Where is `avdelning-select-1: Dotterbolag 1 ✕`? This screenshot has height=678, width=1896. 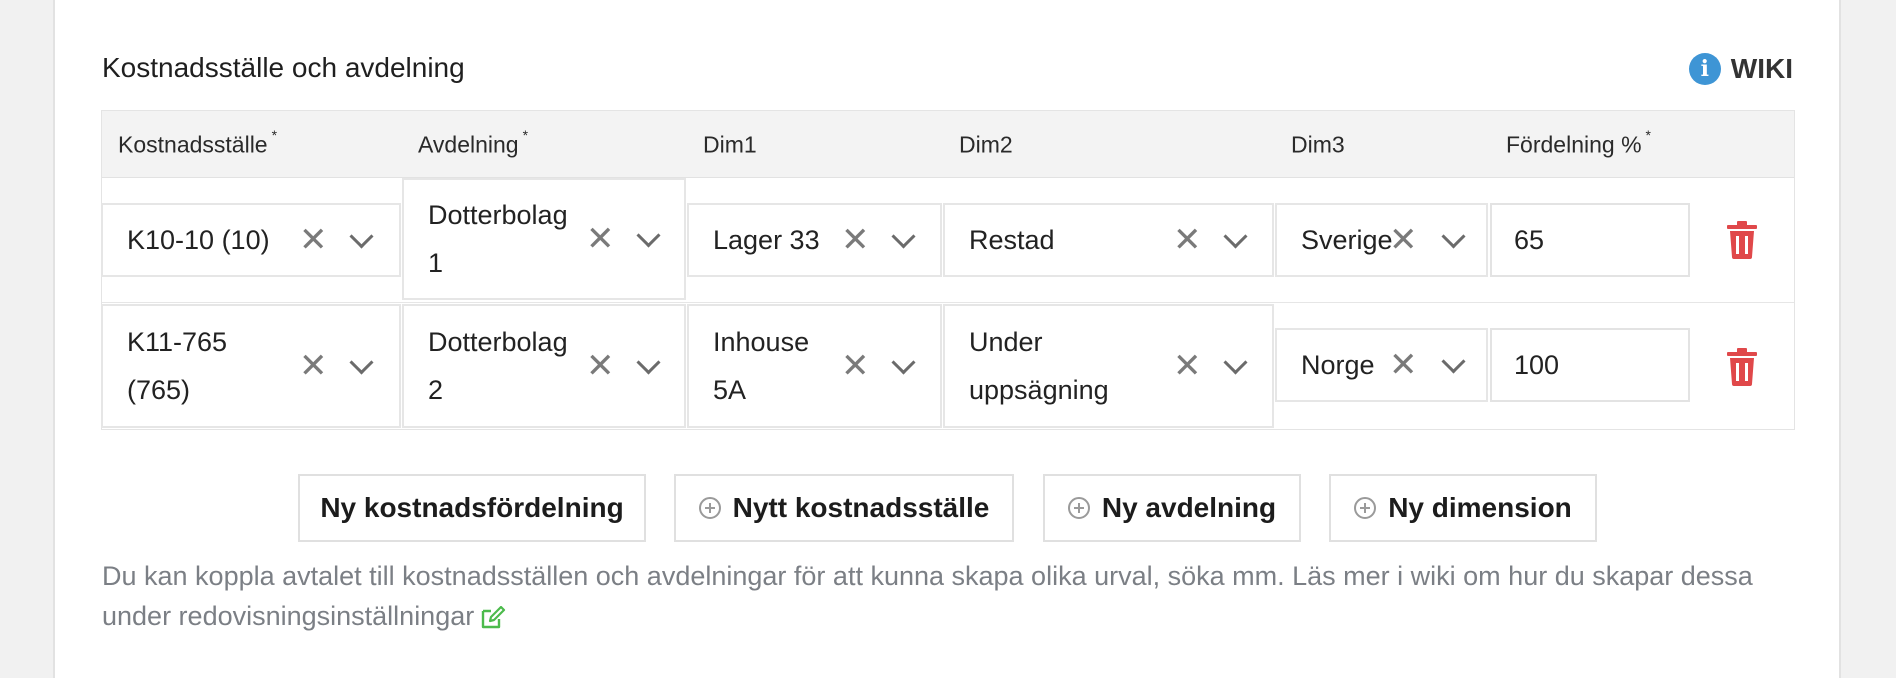
avdelning-select-1: Dotterbolag 1 ✕ is located at coordinates (544, 239).